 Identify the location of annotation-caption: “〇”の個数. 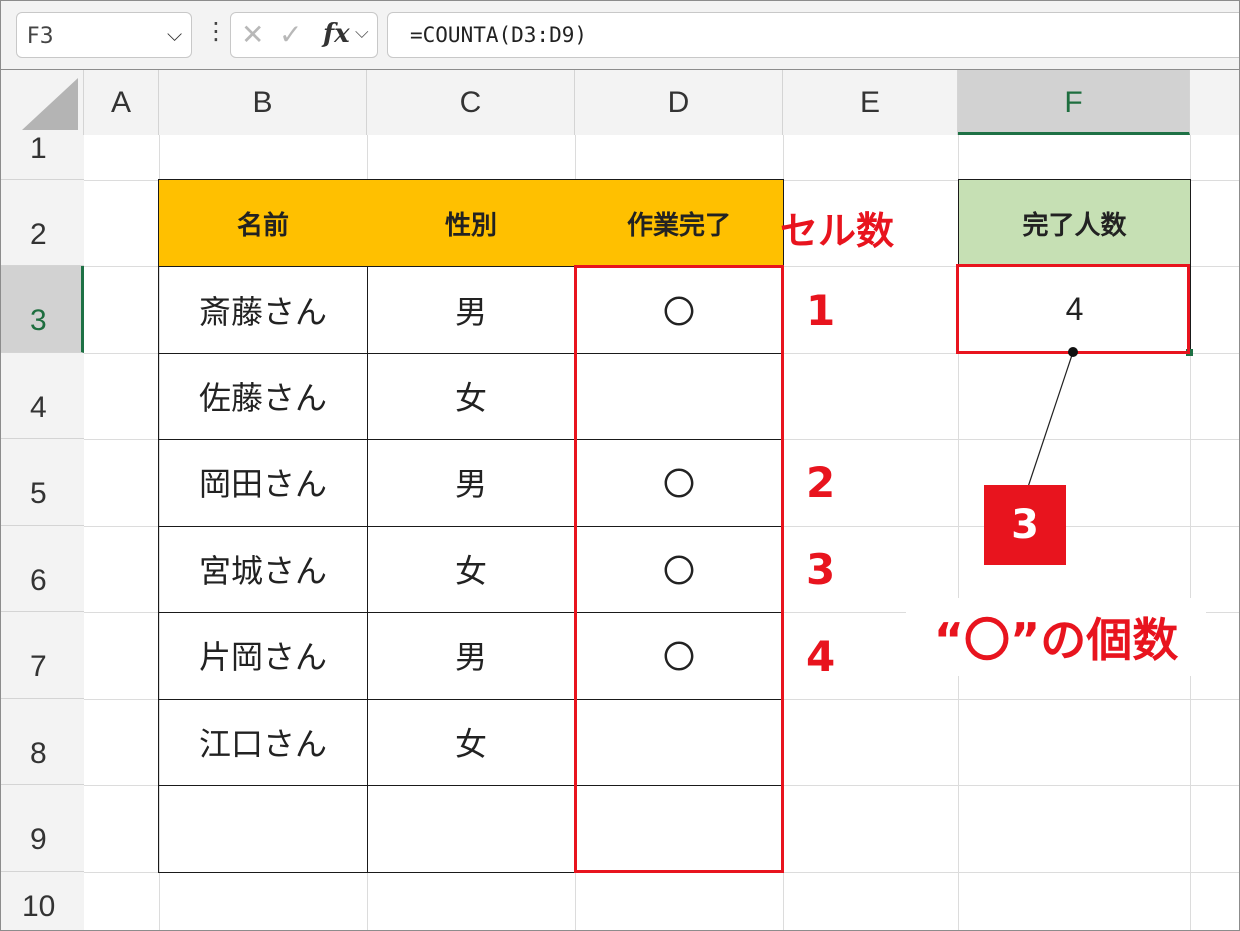
(1056, 637).